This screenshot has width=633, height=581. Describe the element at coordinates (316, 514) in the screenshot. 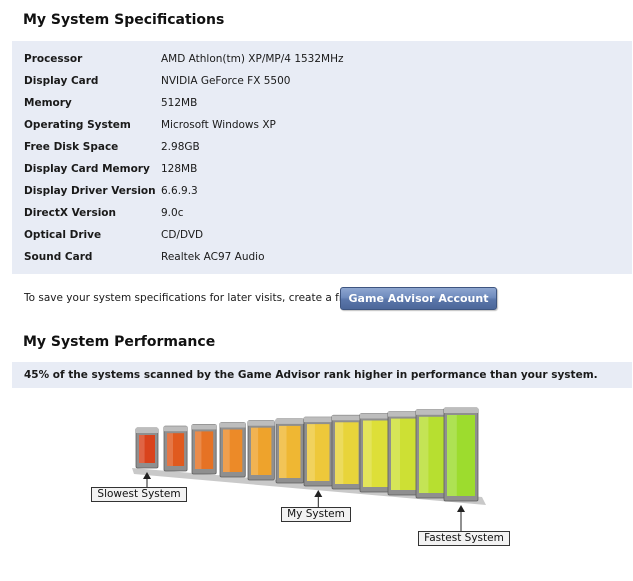

I see `my-system-label: My System` at that location.